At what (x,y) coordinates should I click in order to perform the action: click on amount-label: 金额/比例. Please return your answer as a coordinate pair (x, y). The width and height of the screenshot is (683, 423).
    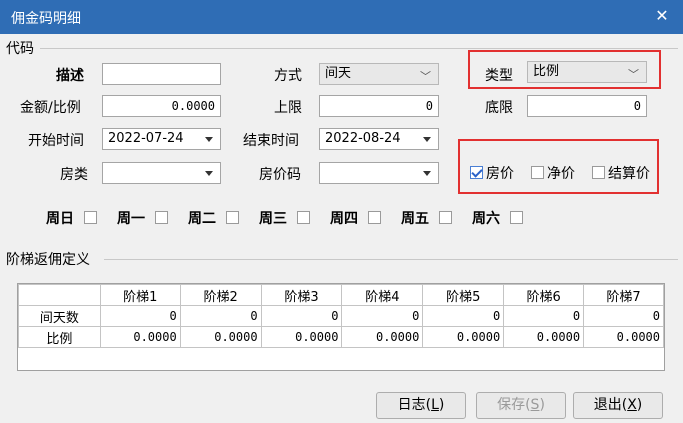
    Looking at the image, I should click on (50, 108).